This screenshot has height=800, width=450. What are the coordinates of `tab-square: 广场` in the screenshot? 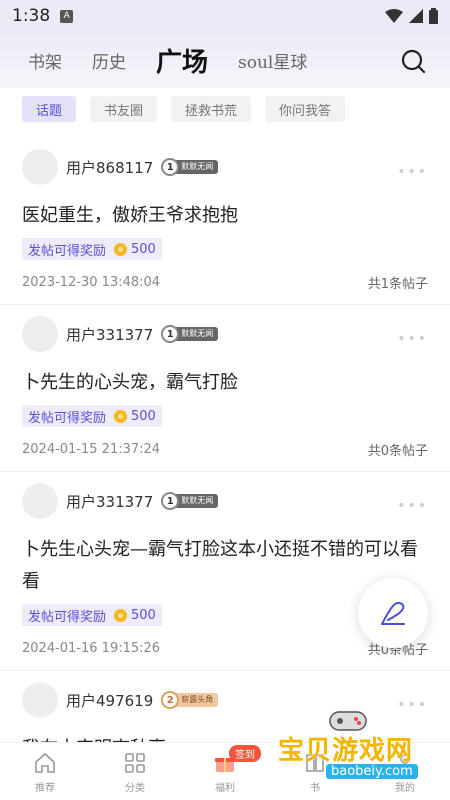 It's located at (182, 60).